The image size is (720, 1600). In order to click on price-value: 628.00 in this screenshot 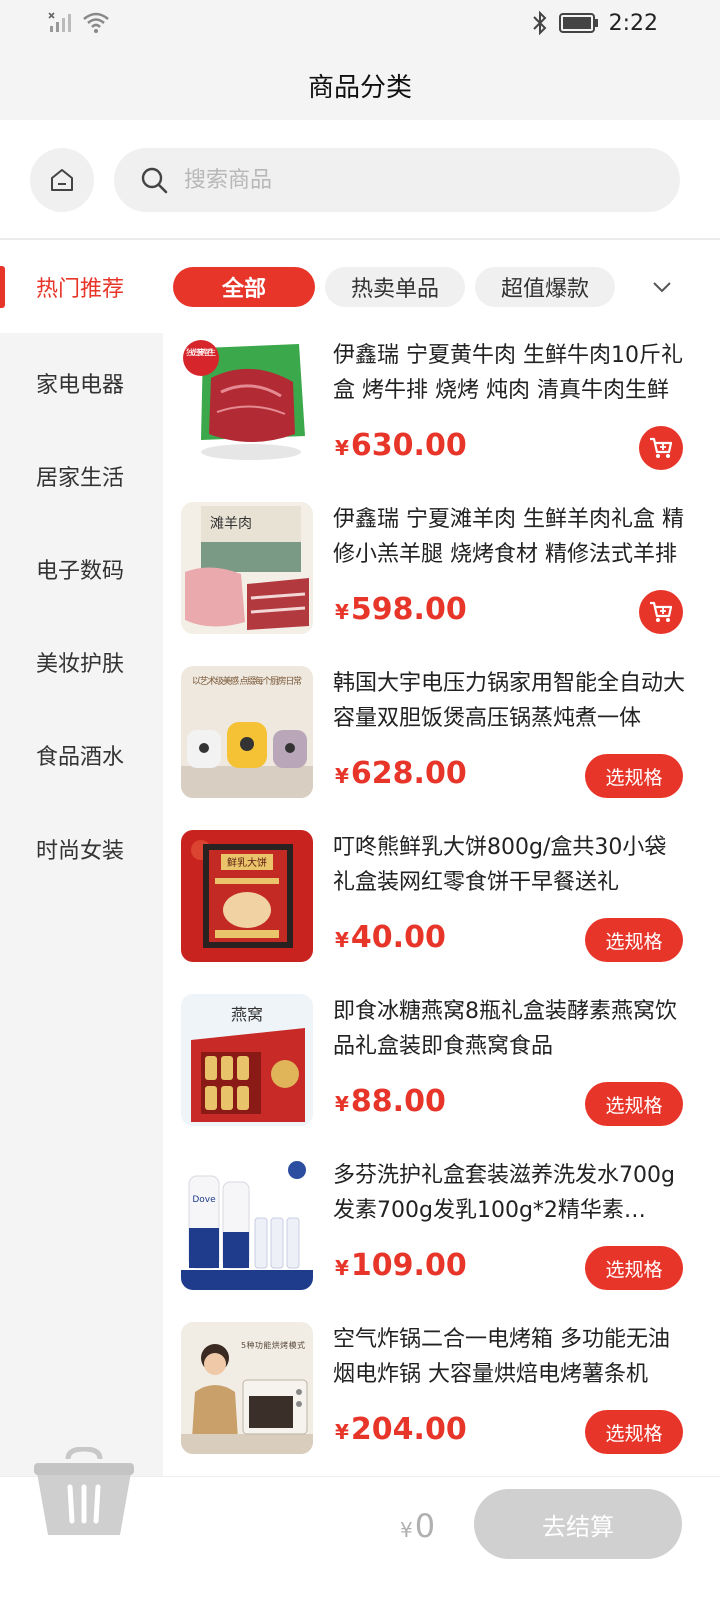, I will do `click(408, 773)`.